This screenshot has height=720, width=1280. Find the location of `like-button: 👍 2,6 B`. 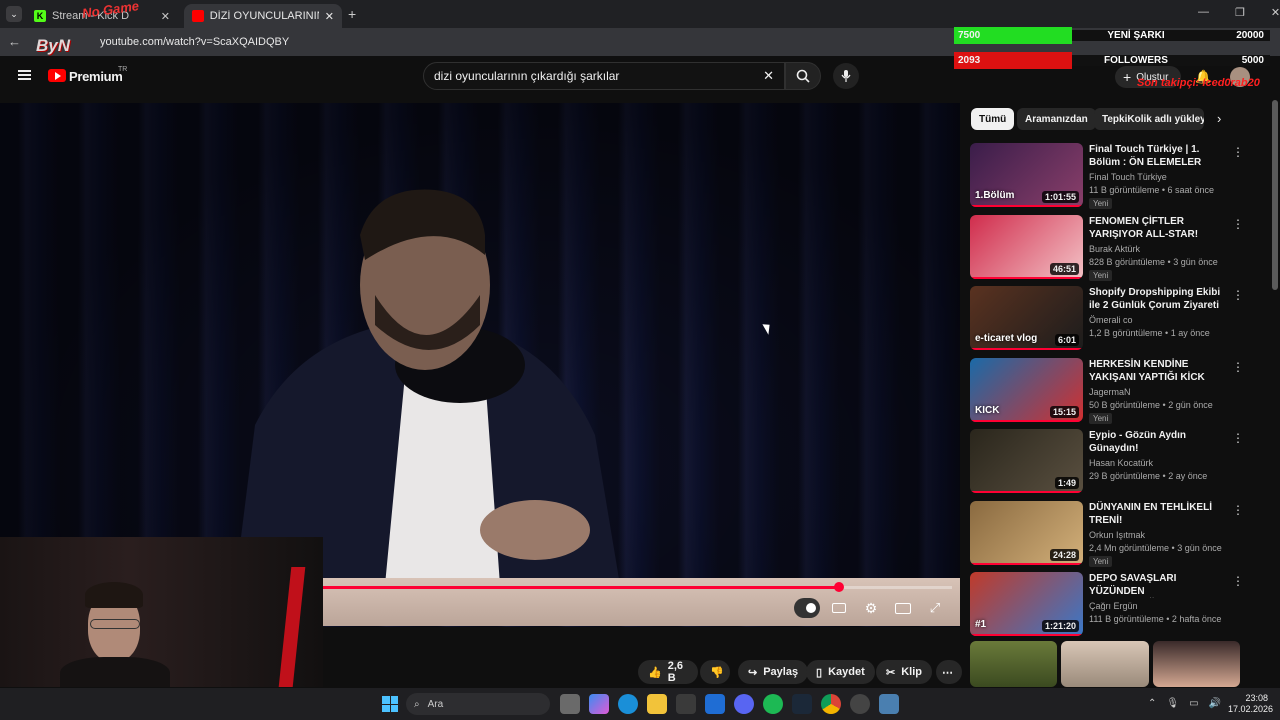

like-button: 👍 2,6 B is located at coordinates (668, 672).